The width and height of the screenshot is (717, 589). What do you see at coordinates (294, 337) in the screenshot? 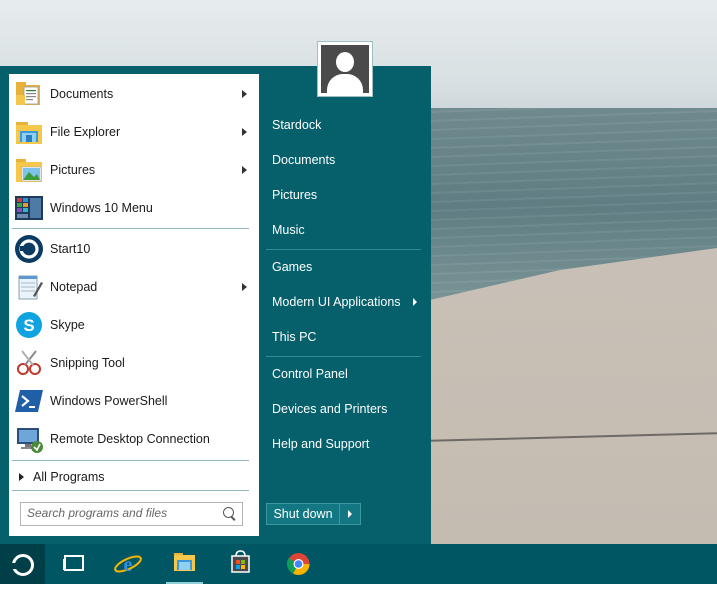
I see `right-item-this-pc: This PC` at bounding box center [294, 337].